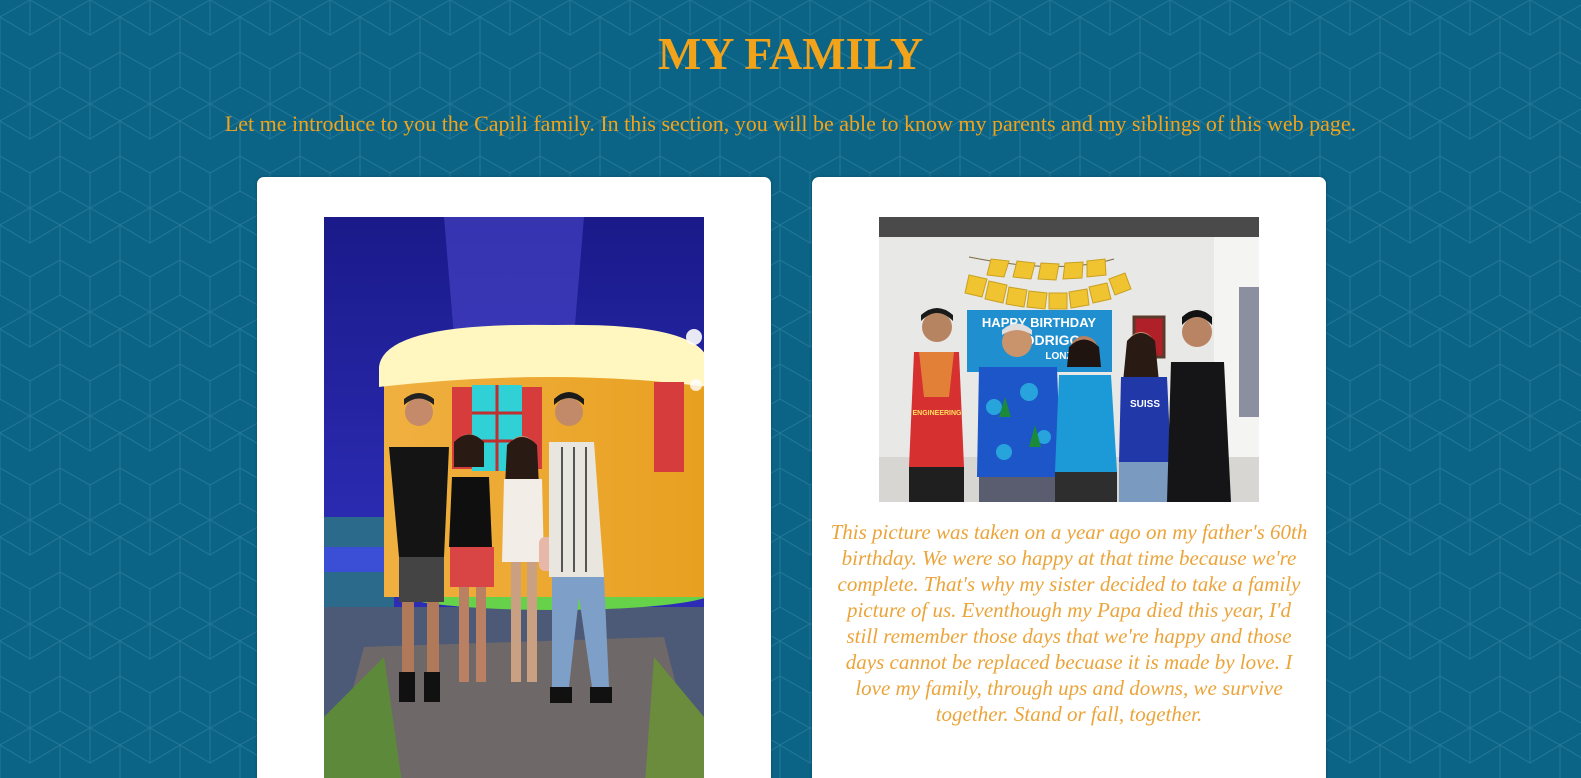  What do you see at coordinates (1145, 404) in the screenshot?
I see `shirt-text: SUISS` at bounding box center [1145, 404].